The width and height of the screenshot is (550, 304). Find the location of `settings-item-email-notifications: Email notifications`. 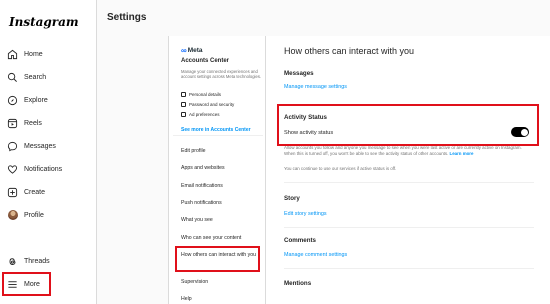

settings-item-email-notifications: Email notifications is located at coordinates (202, 186).